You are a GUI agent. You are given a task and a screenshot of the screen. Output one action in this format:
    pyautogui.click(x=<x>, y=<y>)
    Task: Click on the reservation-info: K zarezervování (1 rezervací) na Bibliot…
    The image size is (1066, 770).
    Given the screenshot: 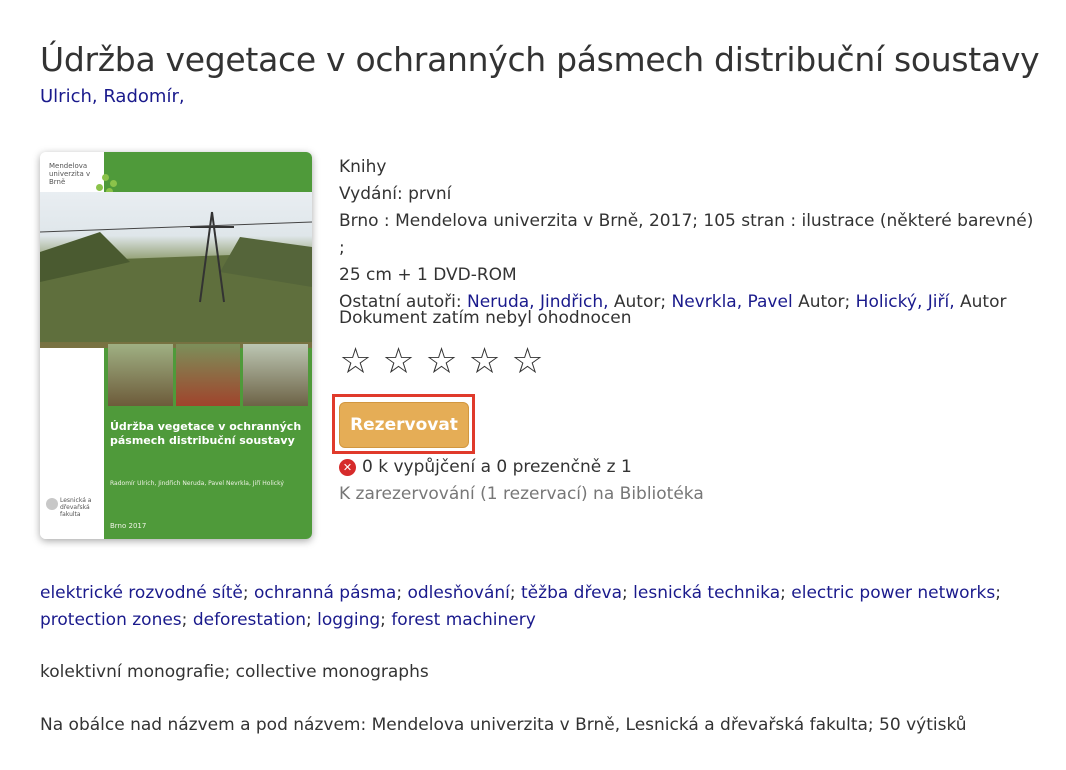 What is the action you would take?
    pyautogui.click(x=521, y=494)
    